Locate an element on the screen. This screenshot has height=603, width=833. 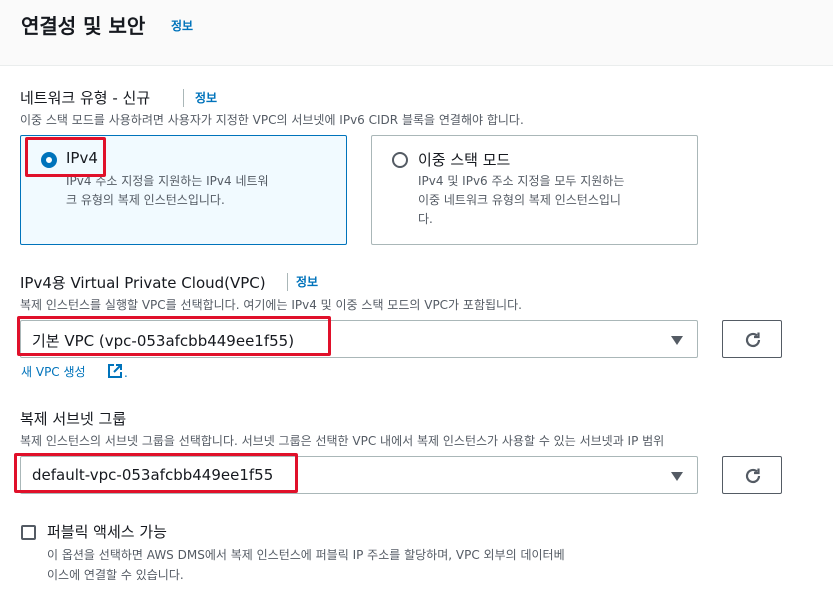
subnet-group-label: 복제 서브넷 그룹 is located at coordinates (73, 419).